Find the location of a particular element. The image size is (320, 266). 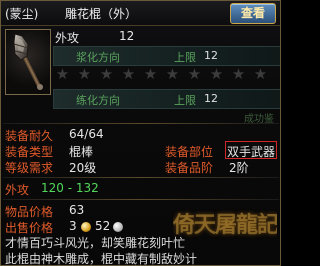

gold-value: 3 is located at coordinates (73, 226).